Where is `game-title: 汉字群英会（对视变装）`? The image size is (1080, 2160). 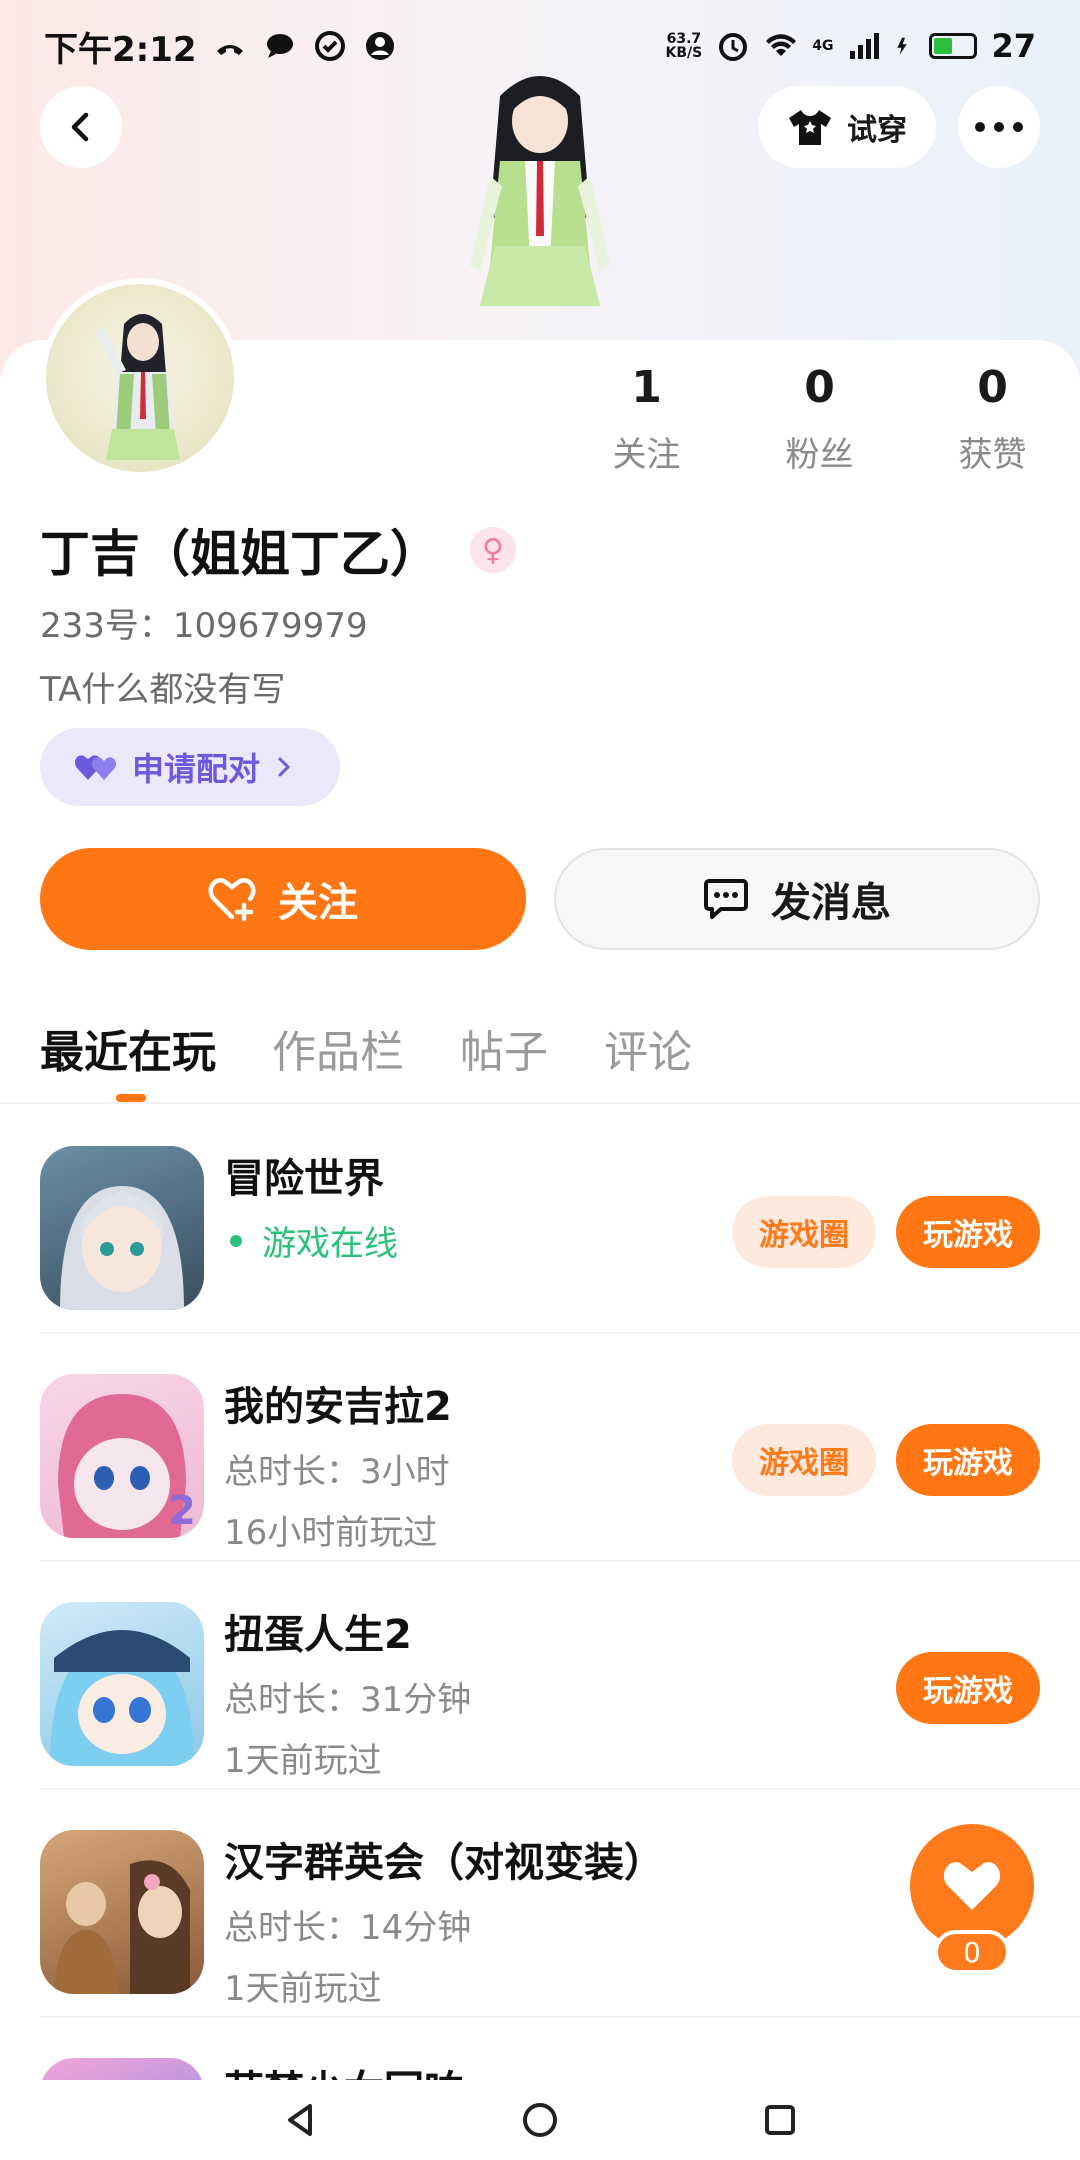 game-title: 汉字群英会（对视变装） is located at coordinates (444, 1863).